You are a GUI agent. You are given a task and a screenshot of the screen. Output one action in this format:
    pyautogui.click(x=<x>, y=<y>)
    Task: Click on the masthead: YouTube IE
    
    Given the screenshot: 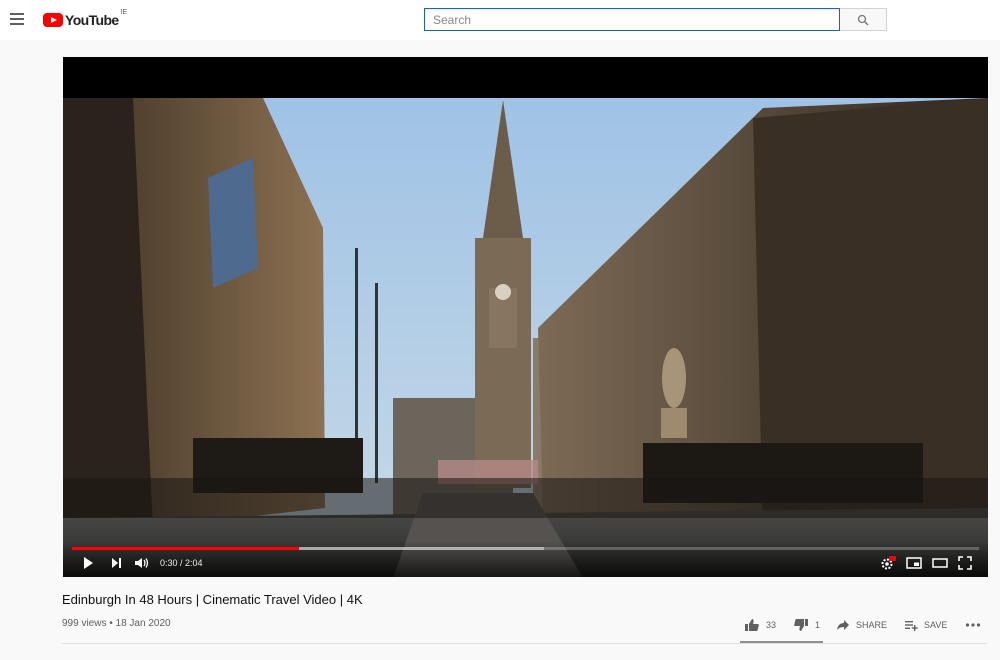 What is the action you would take?
    pyautogui.click(x=500, y=20)
    